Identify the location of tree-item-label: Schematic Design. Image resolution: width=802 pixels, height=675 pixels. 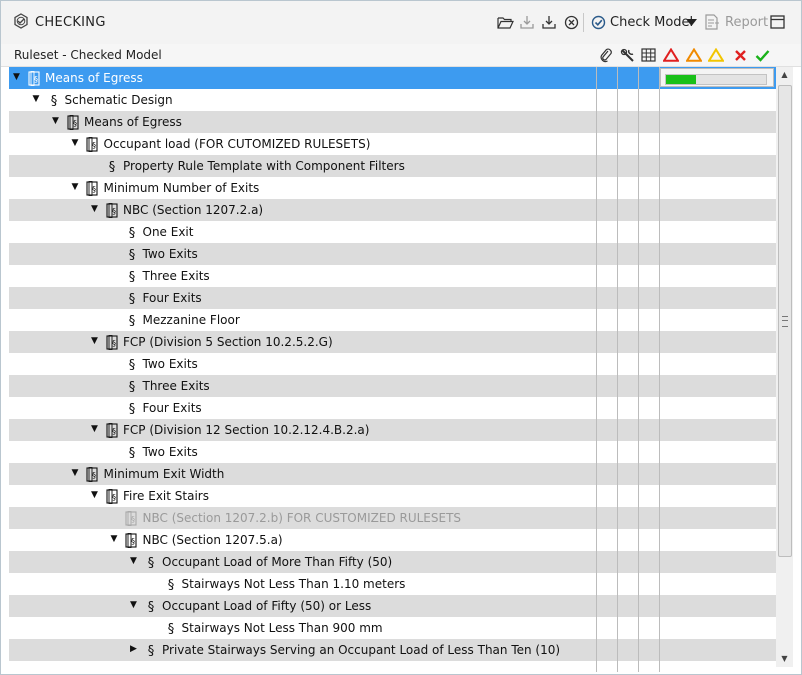
(118, 100).